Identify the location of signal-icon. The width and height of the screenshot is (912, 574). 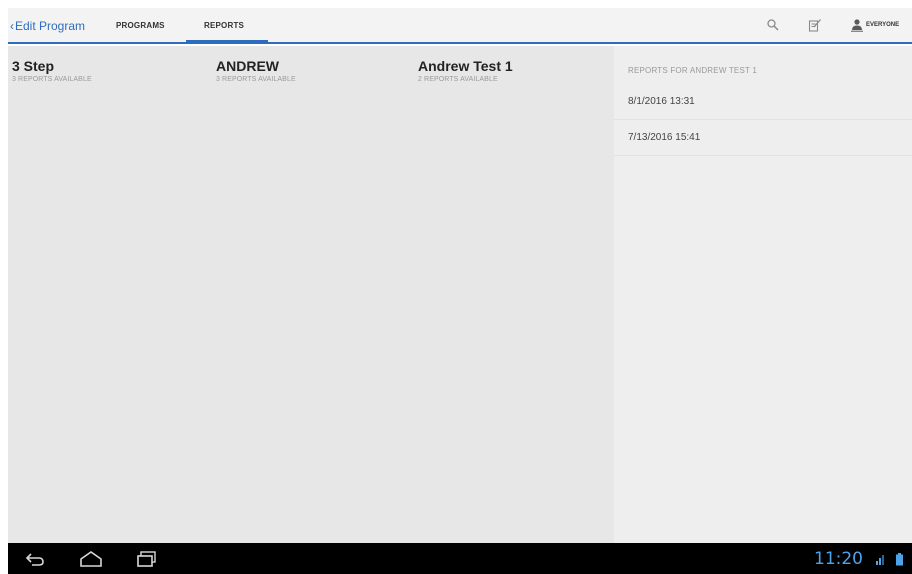
(880, 560).